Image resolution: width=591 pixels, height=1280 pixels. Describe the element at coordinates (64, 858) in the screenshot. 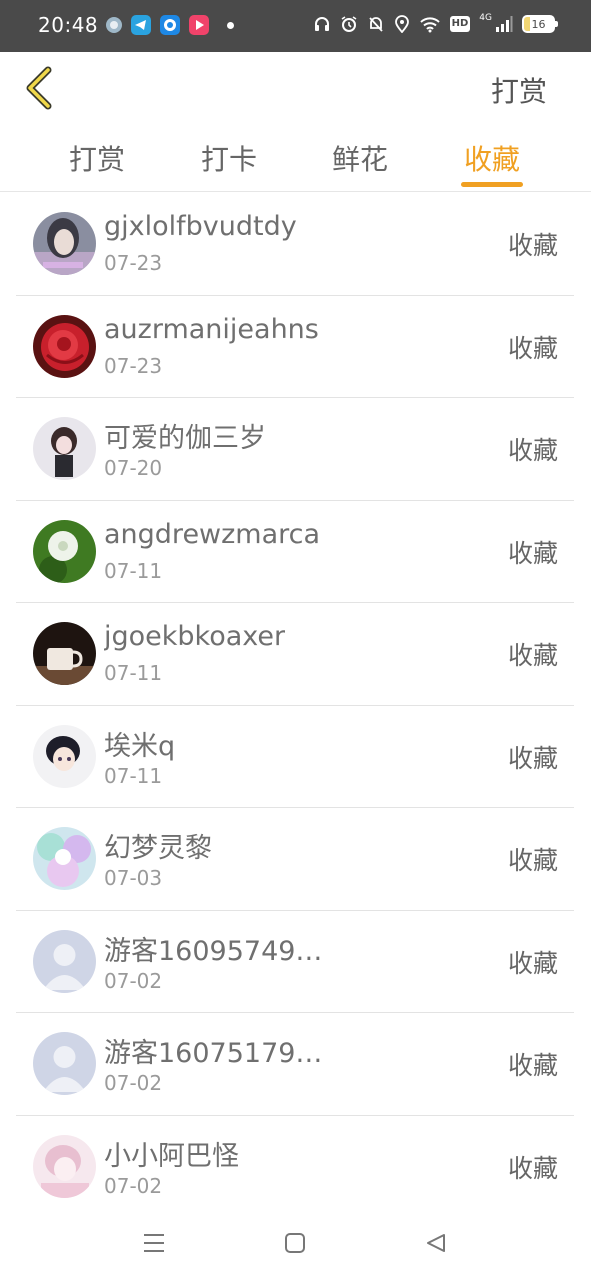

I see `holographic-avatar` at that location.